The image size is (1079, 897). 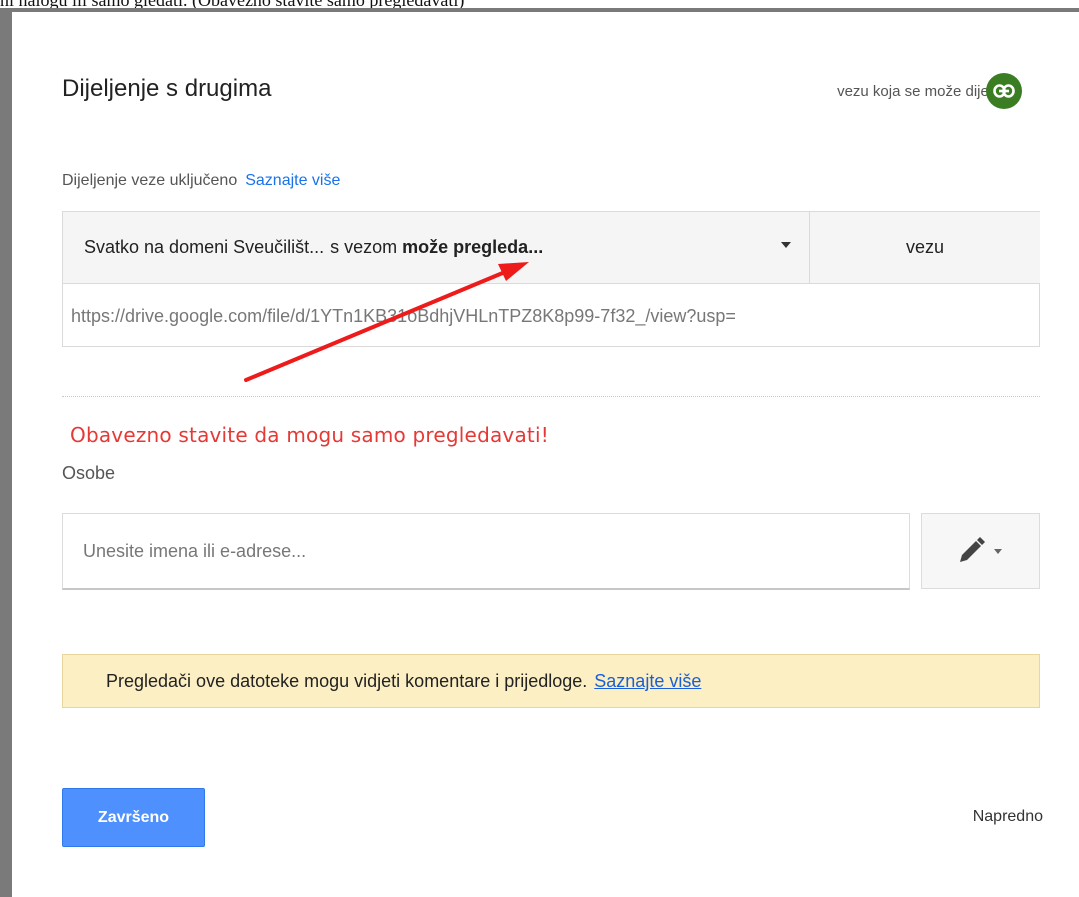 I want to click on caret-down-icon, so click(x=786, y=245).